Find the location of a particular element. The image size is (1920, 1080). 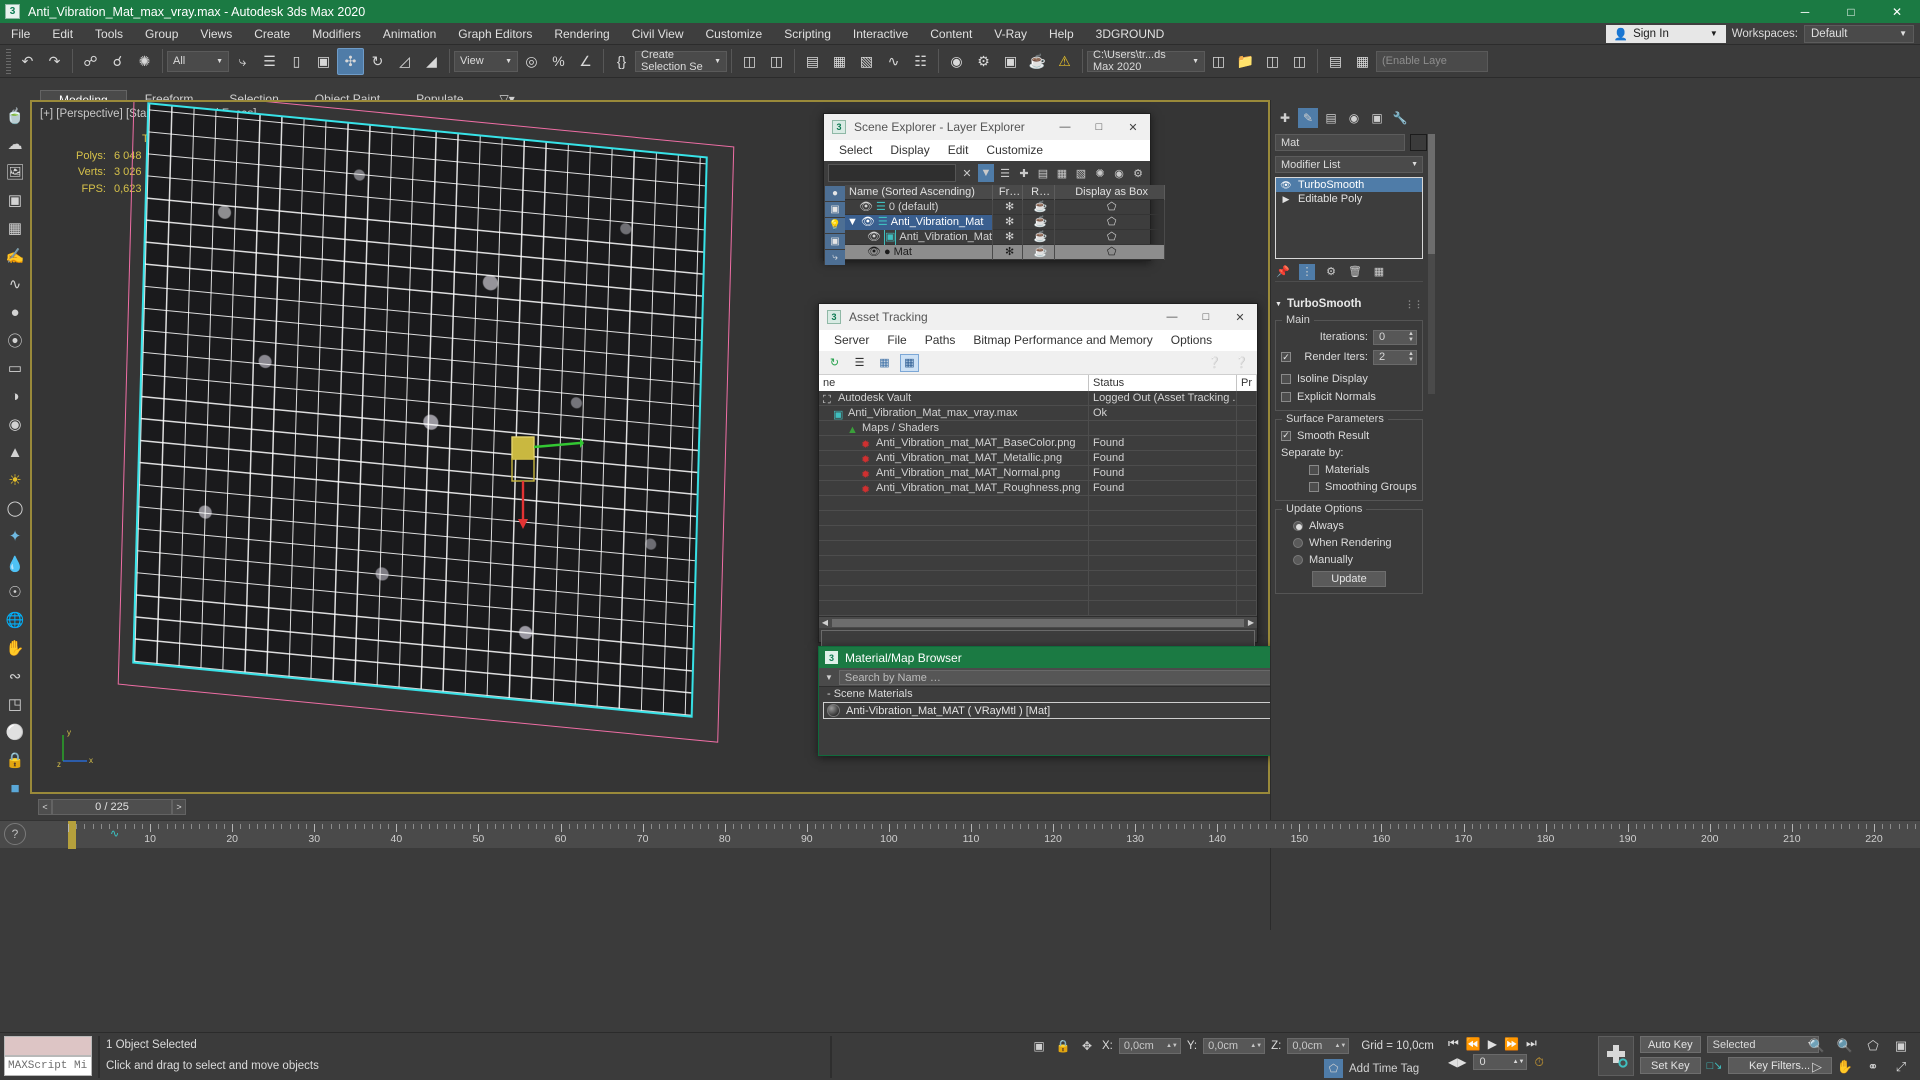

menu-vray: V-Ray is located at coordinates (1010, 34).